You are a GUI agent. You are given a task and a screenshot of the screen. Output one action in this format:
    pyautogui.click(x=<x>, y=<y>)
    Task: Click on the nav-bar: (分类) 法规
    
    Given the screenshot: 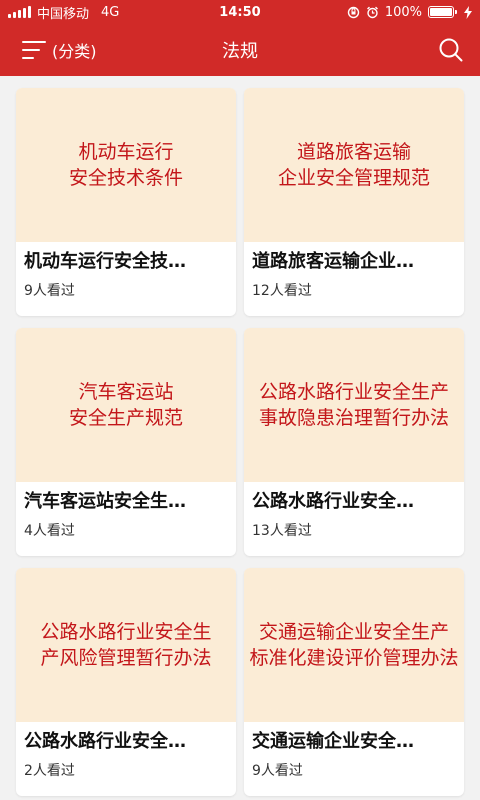 What is the action you would take?
    pyautogui.click(x=240, y=50)
    